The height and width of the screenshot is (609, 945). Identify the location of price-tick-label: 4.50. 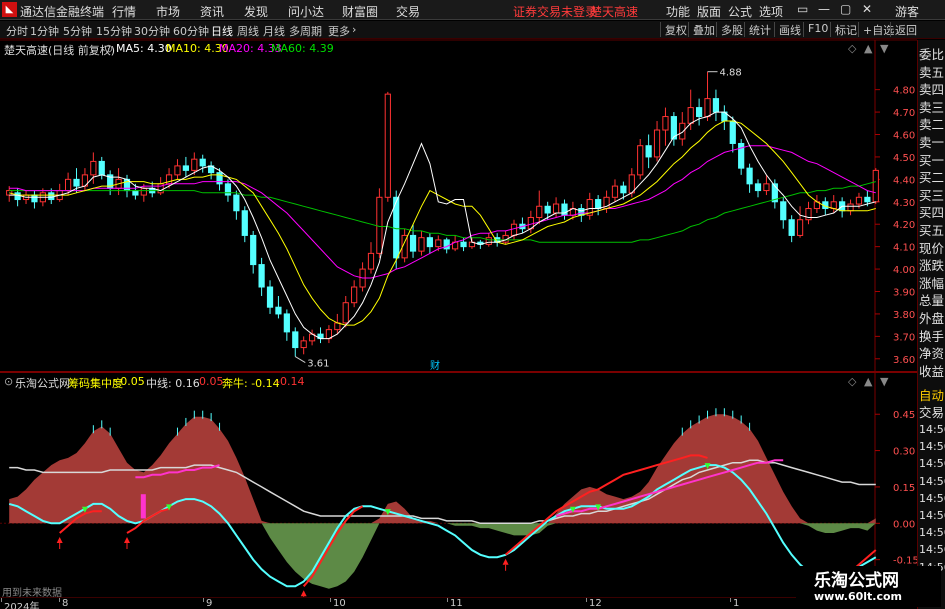
(904, 158).